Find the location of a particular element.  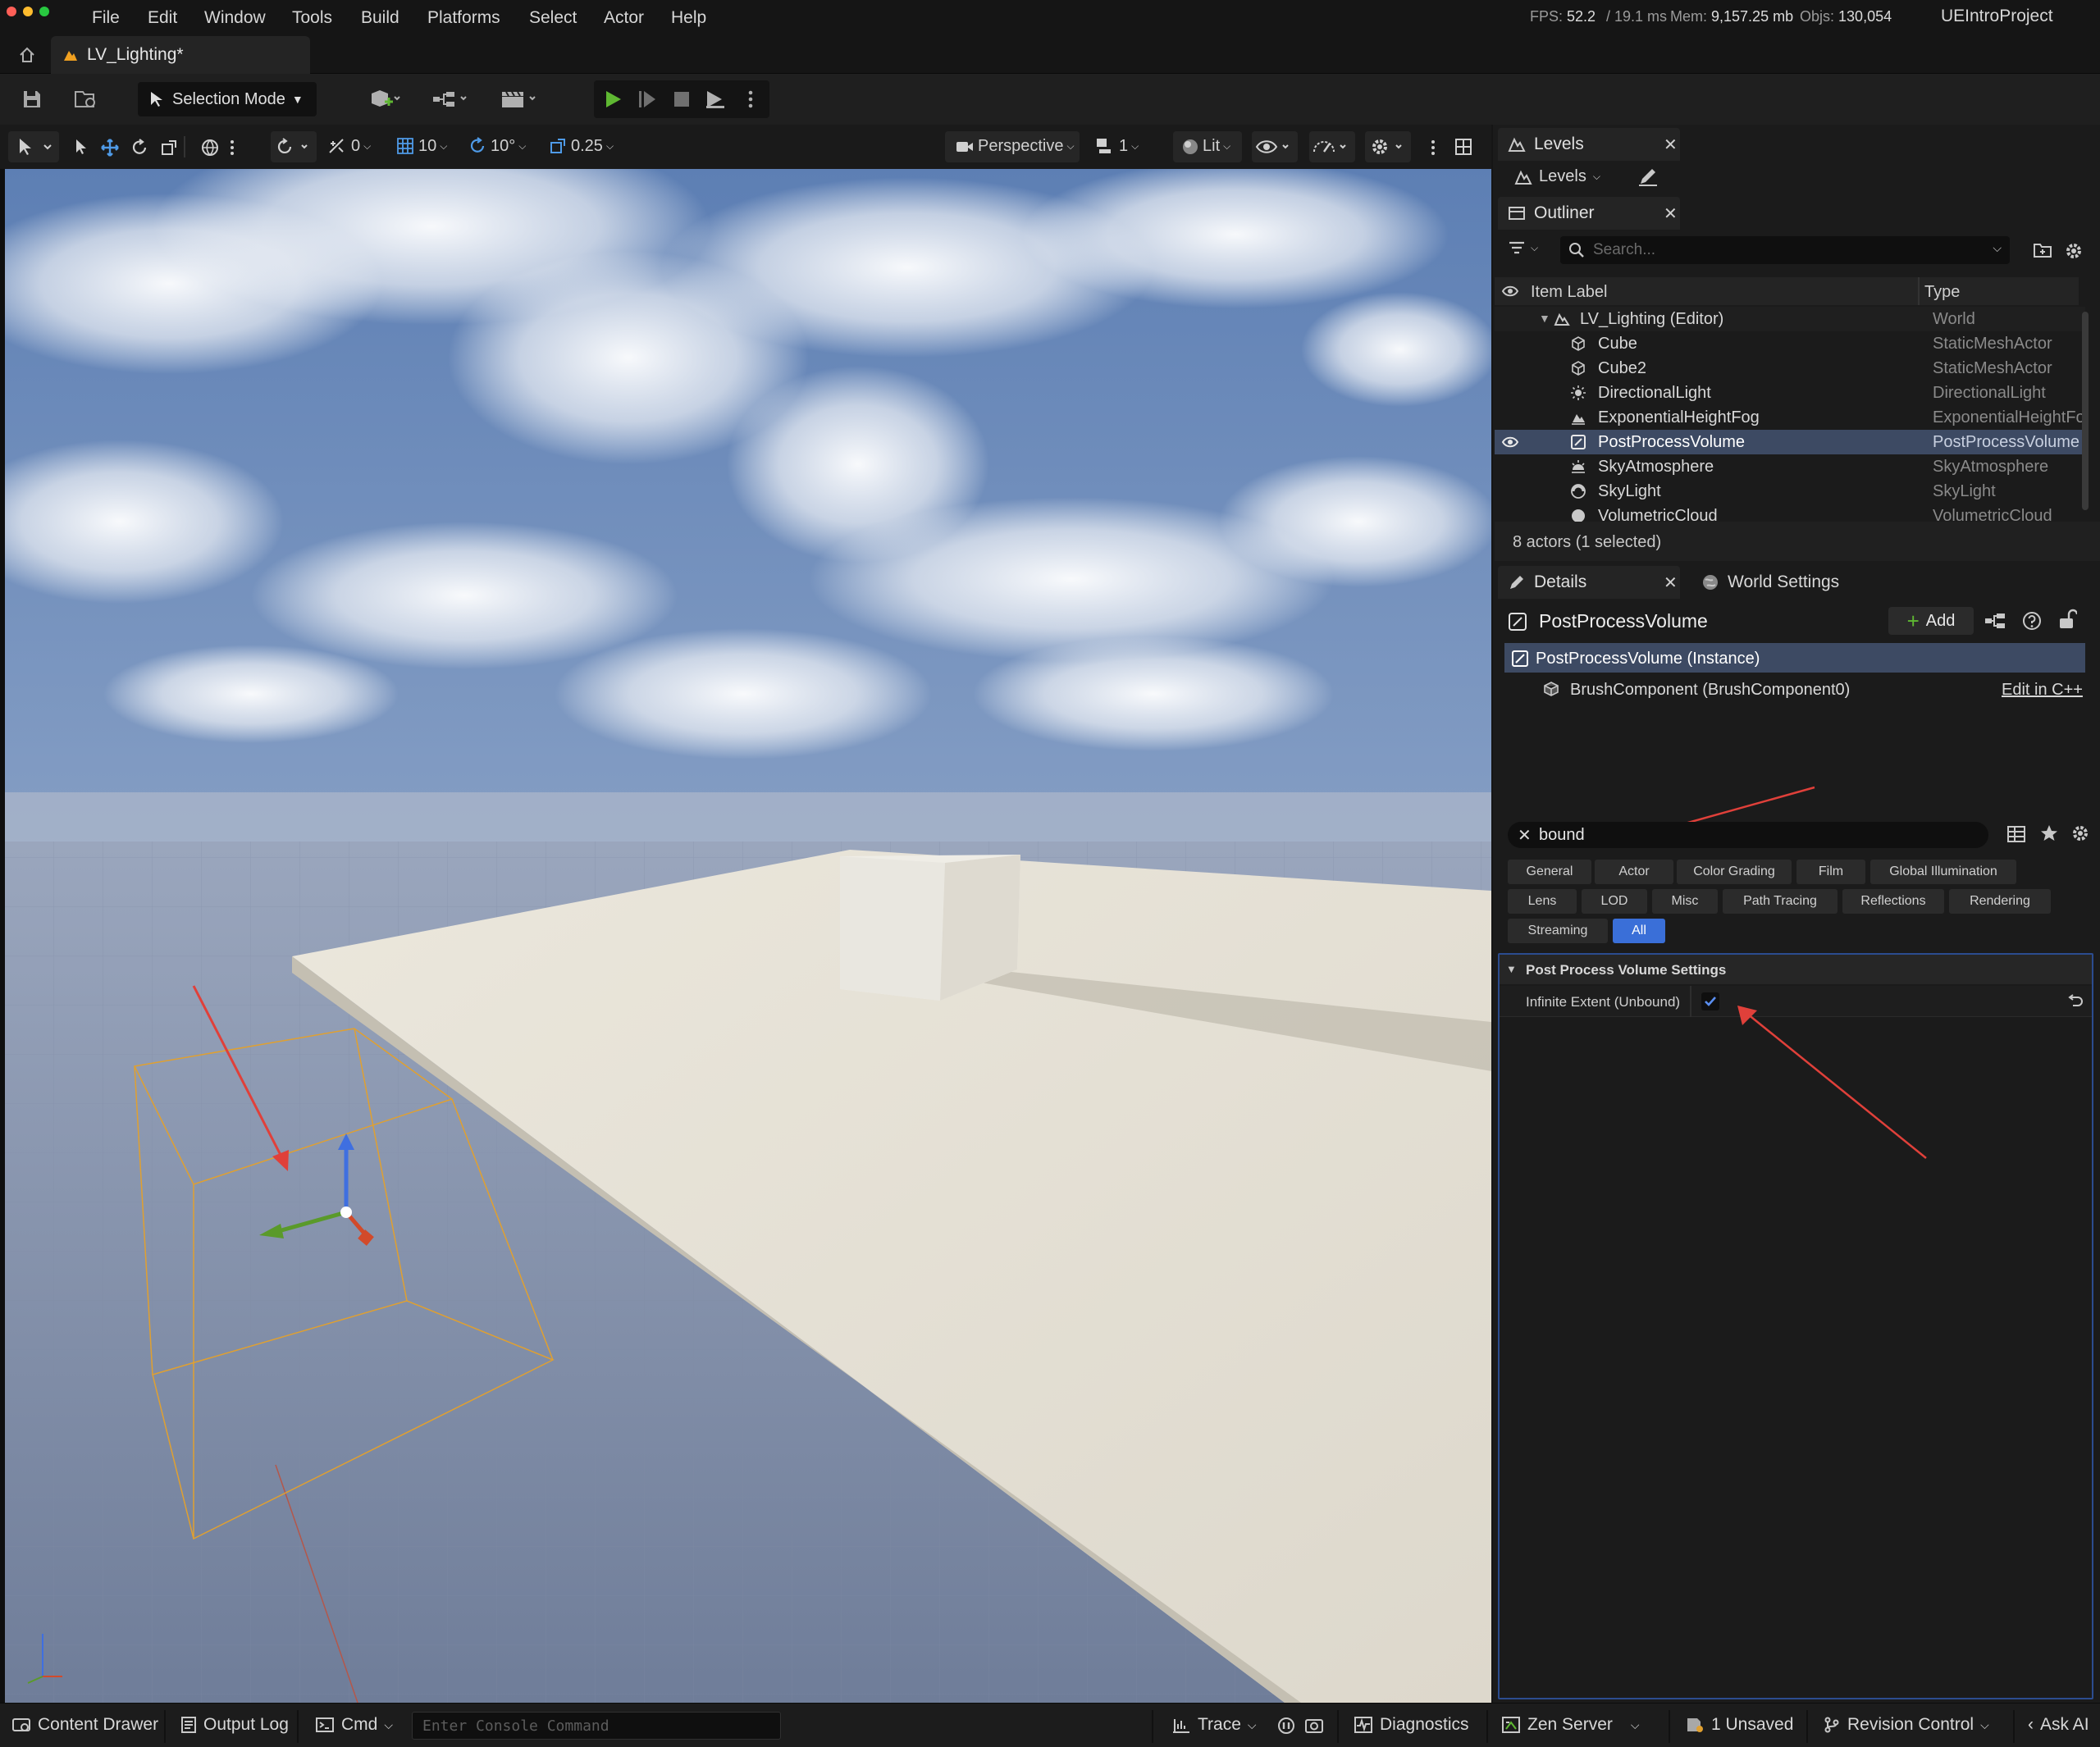

tree-row-cube2: Cube2 StaticMeshActor is located at coordinates (1790, 368).